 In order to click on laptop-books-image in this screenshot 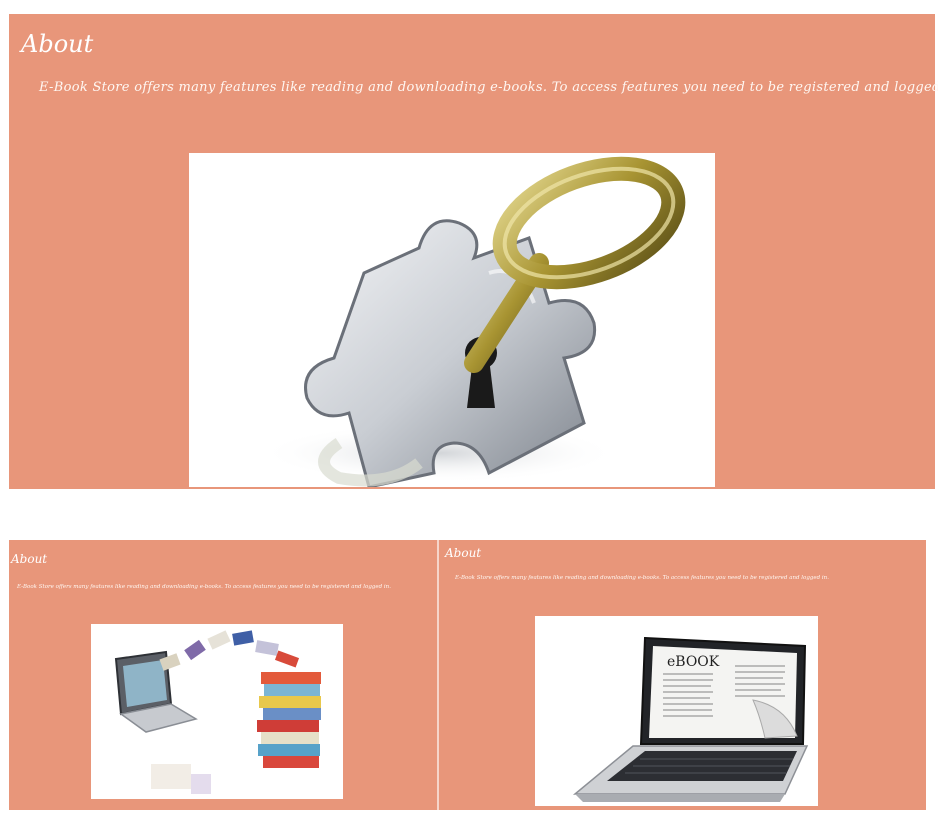, I will do `click(217, 711)`.